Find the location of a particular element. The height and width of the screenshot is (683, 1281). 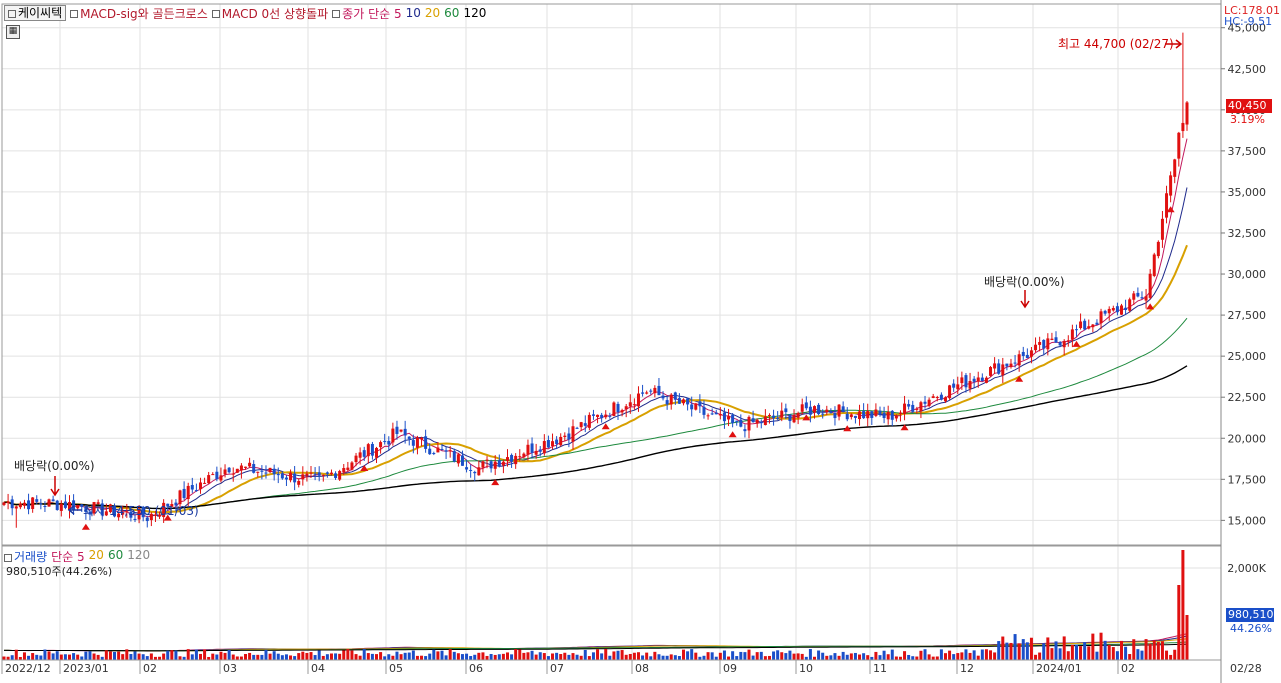

current-price-tag: 40,450 is located at coordinates (1249, 106).